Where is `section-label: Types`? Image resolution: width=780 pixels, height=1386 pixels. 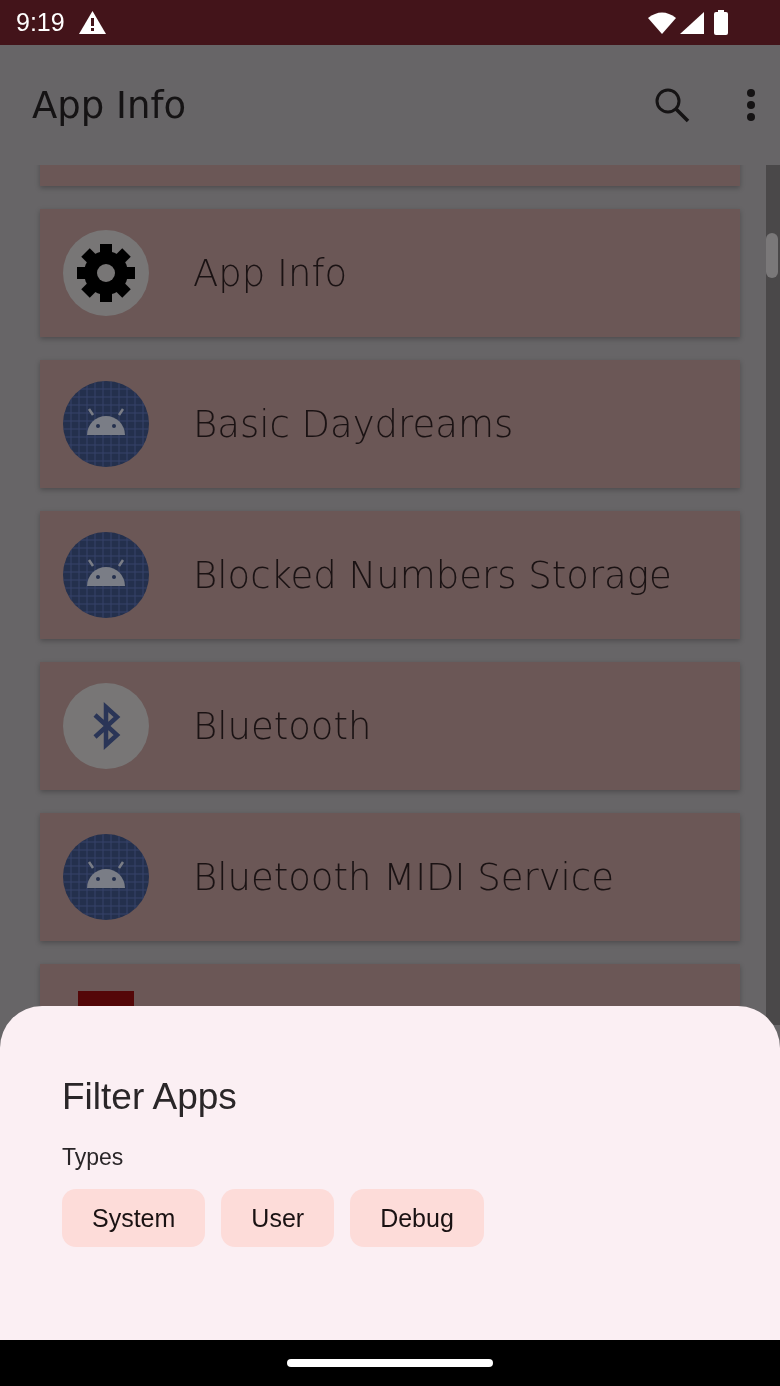
section-label: Types is located at coordinates (93, 1157).